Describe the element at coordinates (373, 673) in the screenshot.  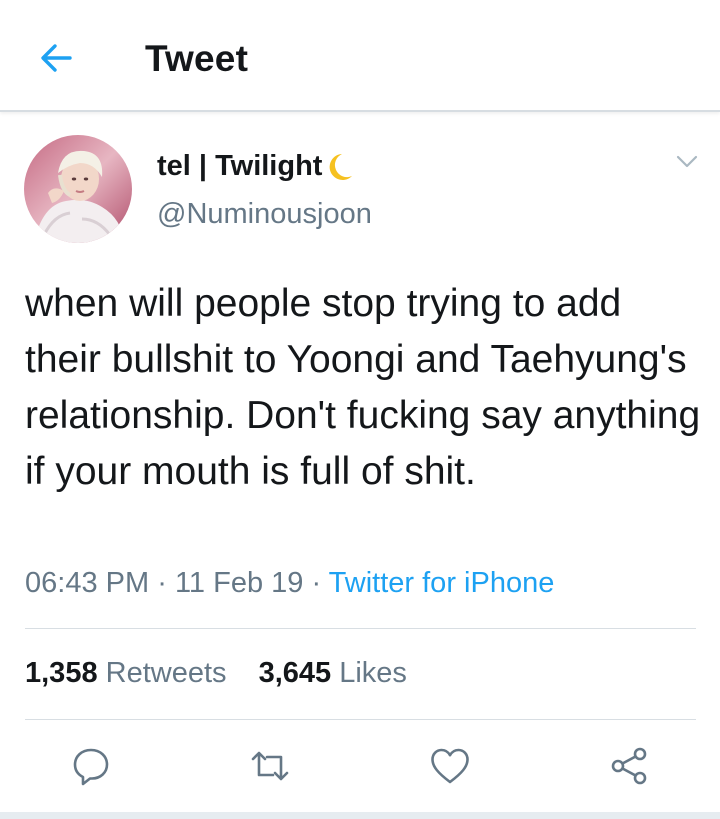
I see `likes-label: Likes` at that location.